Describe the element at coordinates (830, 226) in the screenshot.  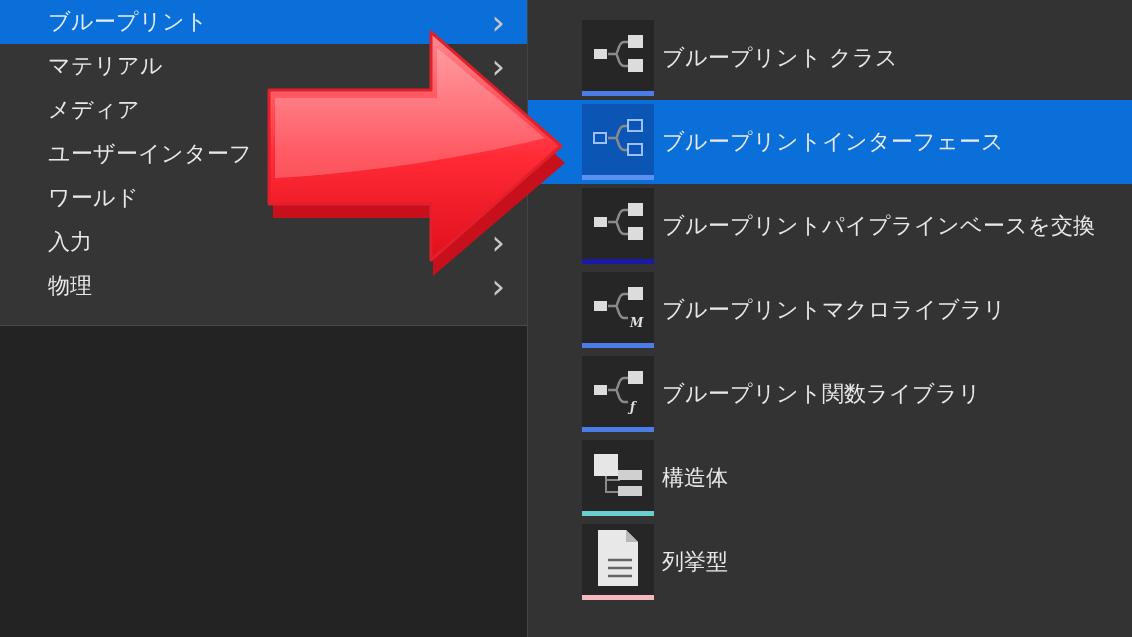
I see `submenu-item: ブループリントパイプラインベースを交換` at that location.